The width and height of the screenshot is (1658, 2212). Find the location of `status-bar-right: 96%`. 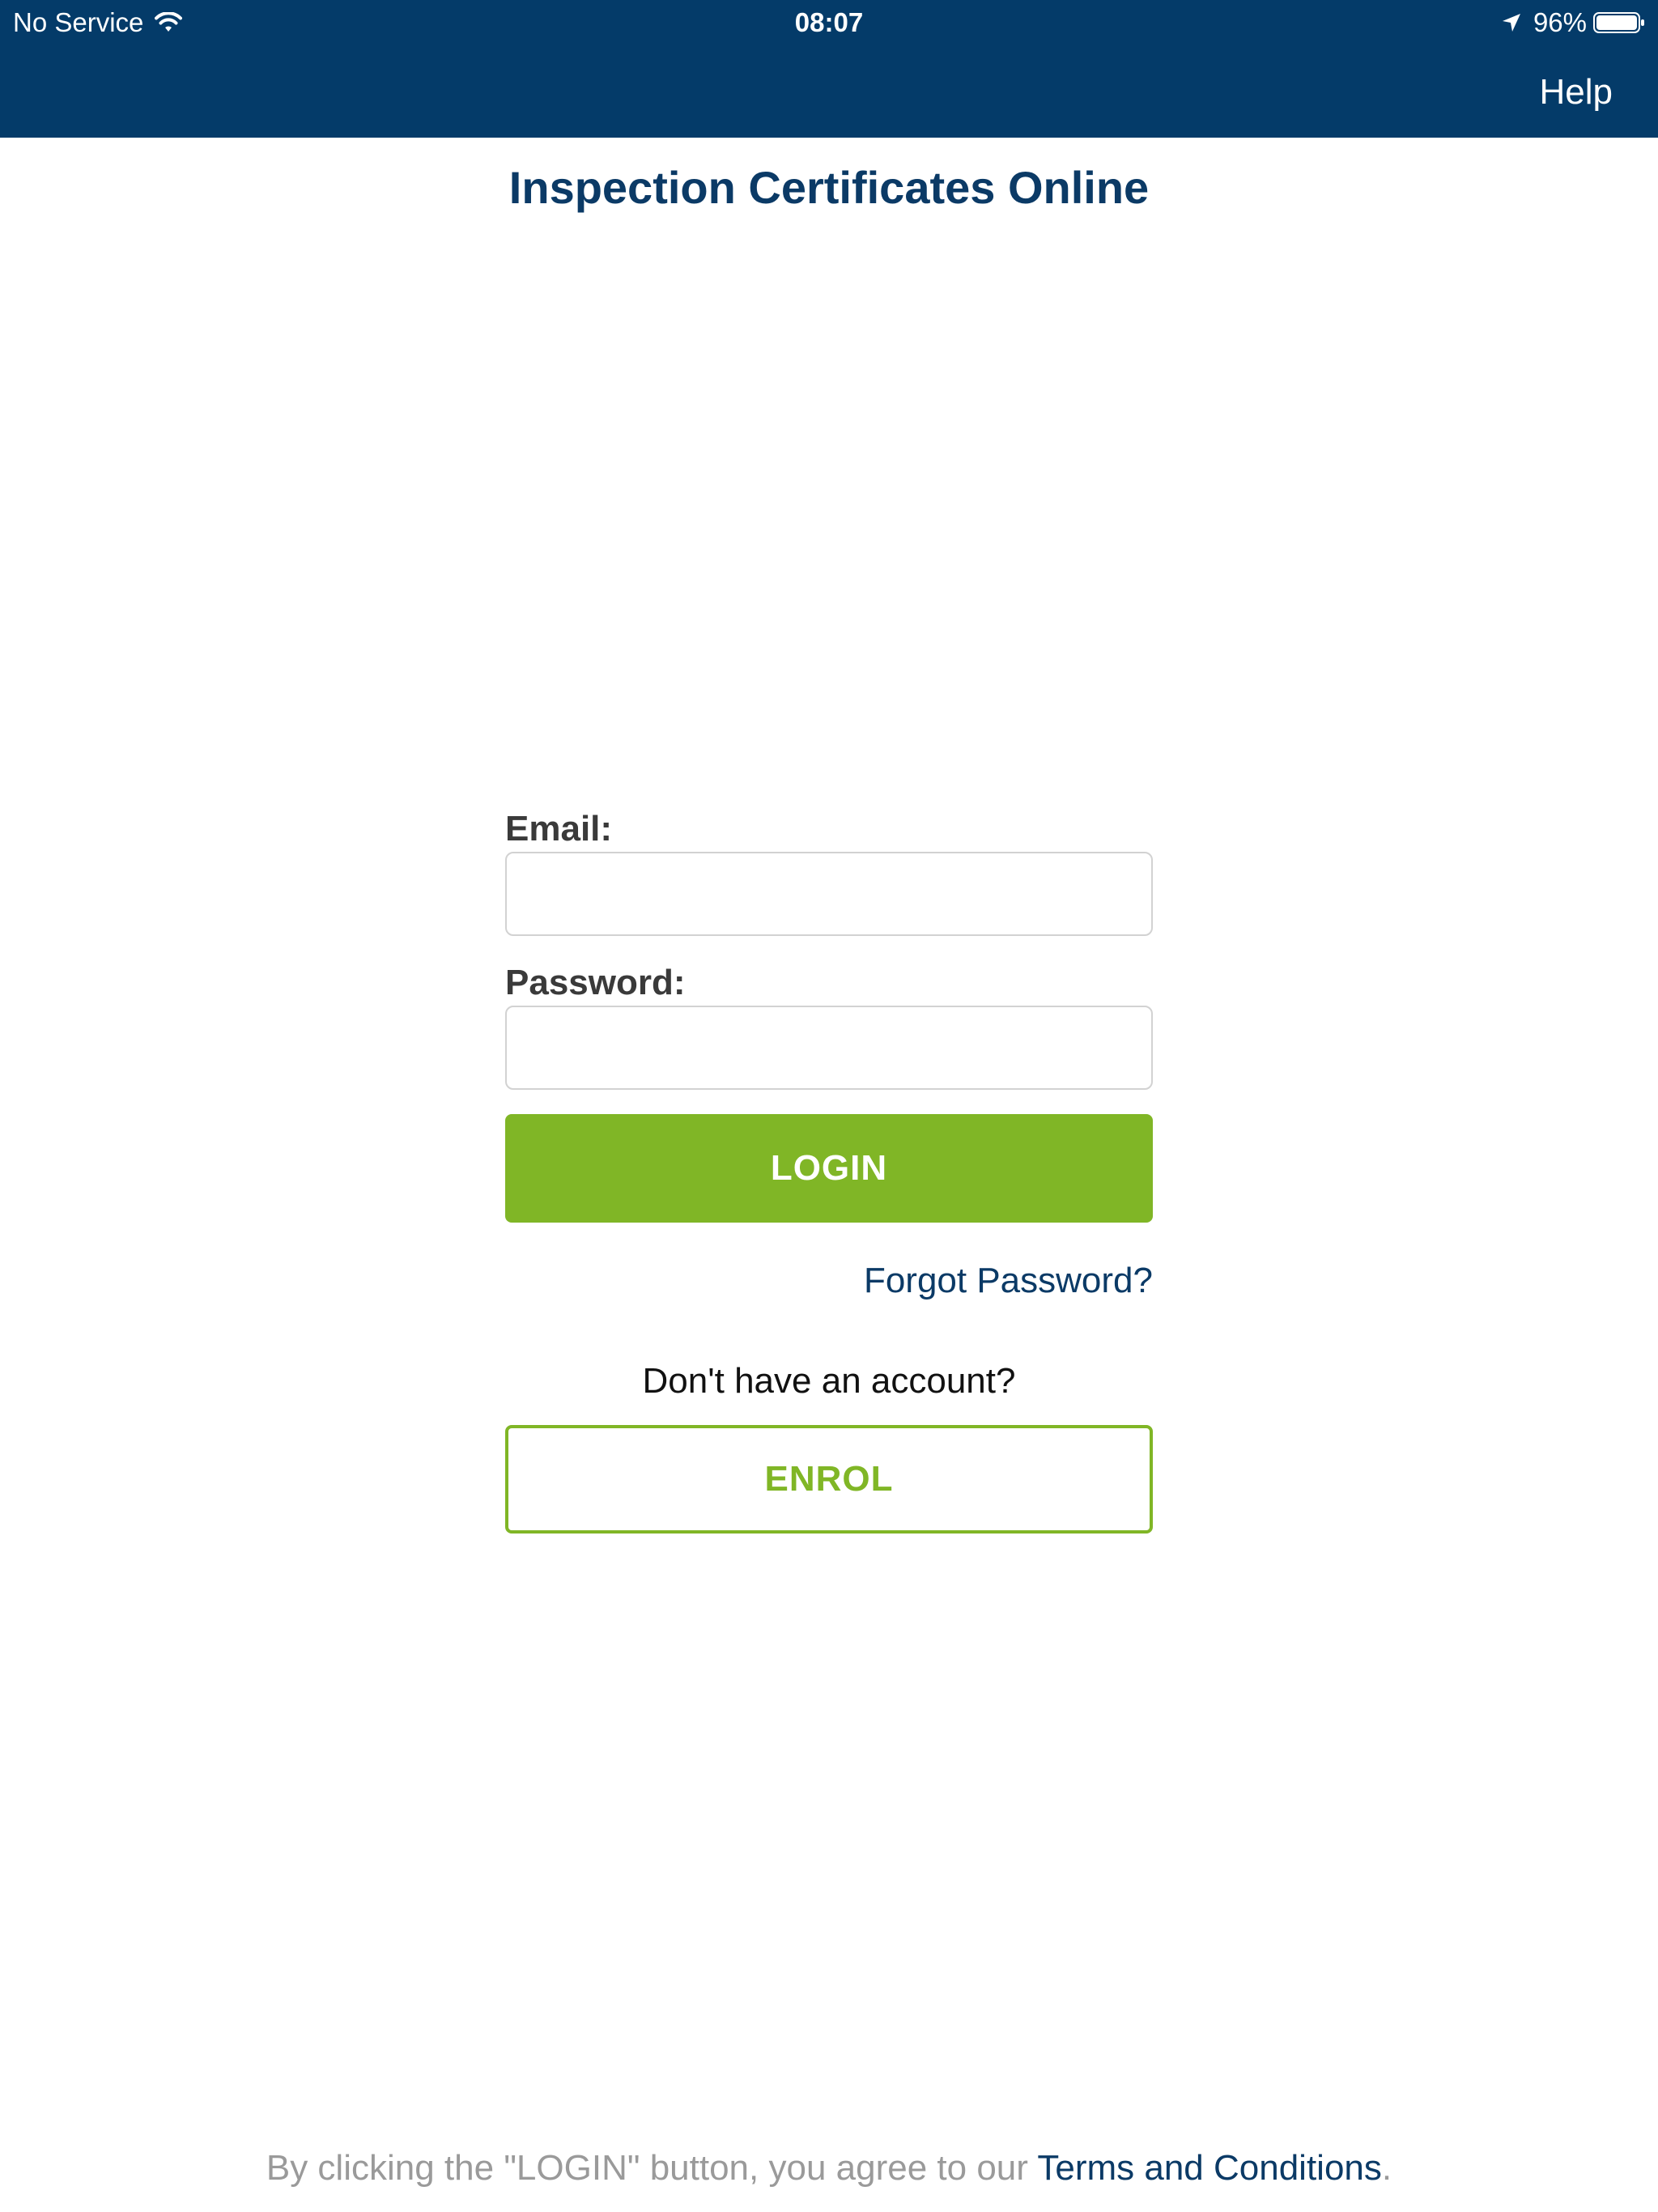

status-bar-right: 96% is located at coordinates (1573, 22).